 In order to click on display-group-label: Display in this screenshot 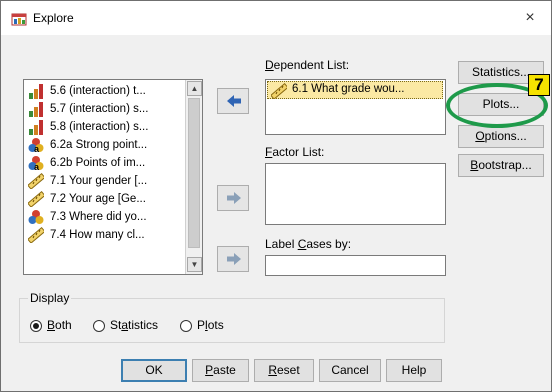, I will do `click(50, 298)`.